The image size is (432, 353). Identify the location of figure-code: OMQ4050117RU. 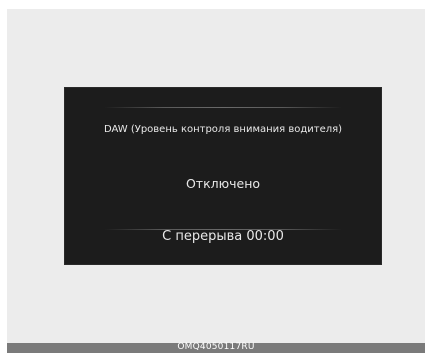
(216, 347).